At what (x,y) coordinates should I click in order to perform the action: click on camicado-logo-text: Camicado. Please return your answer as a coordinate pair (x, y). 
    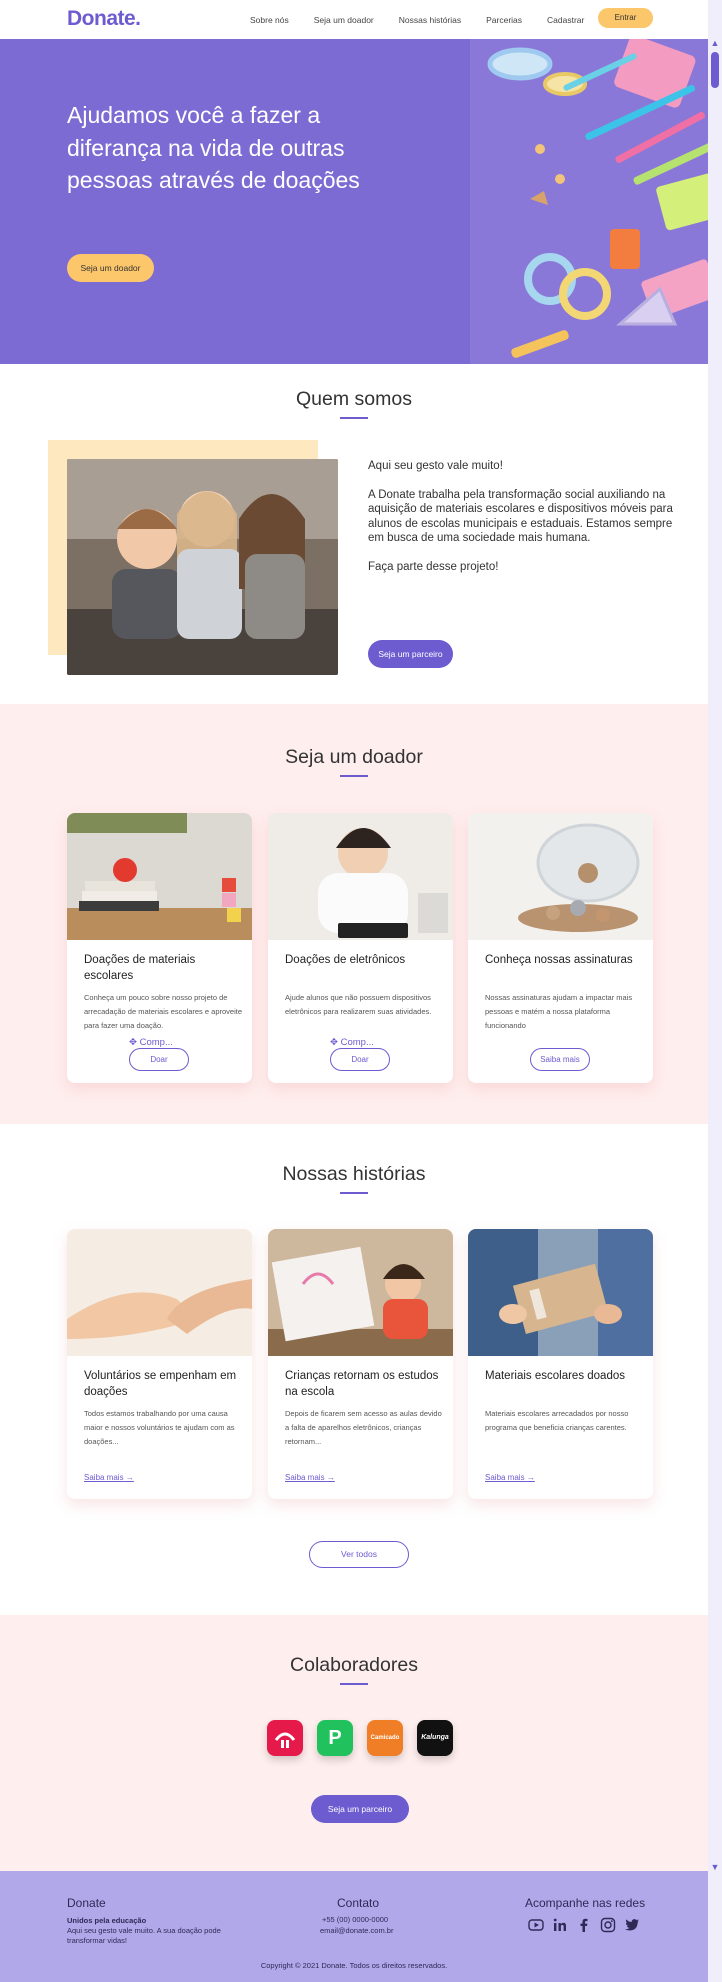
    Looking at the image, I should click on (385, 1738).